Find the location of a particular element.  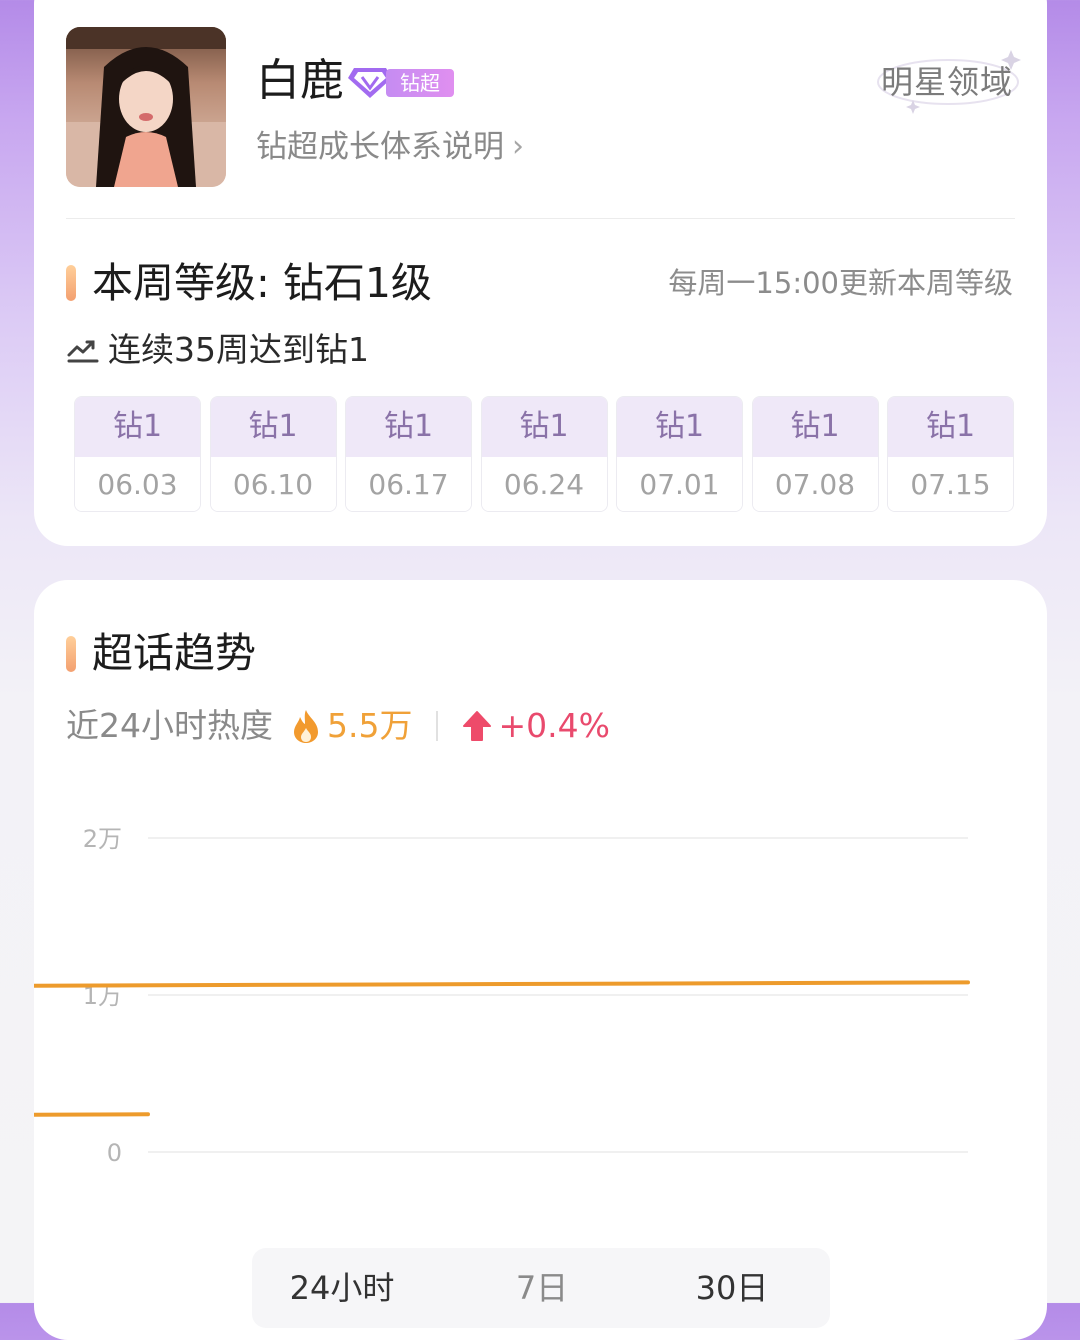

growth-system-link: 钻超成长体系说明 › is located at coordinates (390, 147).